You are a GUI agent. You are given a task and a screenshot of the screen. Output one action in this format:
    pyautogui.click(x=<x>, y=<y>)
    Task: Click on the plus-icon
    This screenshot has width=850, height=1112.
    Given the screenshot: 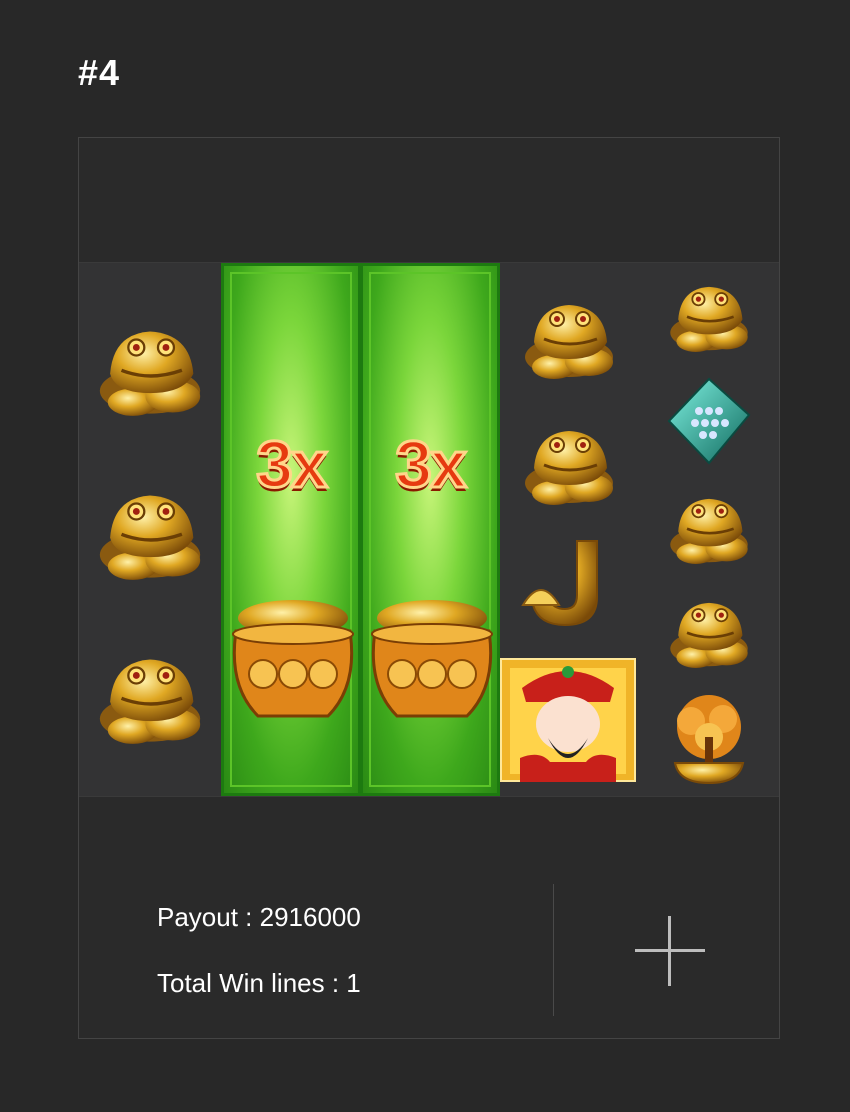 What is the action you would take?
    pyautogui.click(x=670, y=951)
    